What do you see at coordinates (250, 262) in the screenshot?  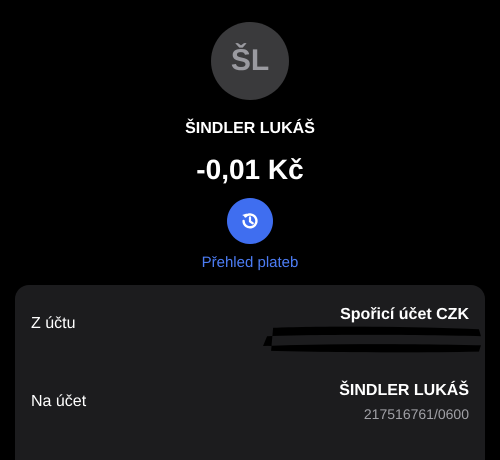 I see `payment-overview-link: Přehled plateb` at bounding box center [250, 262].